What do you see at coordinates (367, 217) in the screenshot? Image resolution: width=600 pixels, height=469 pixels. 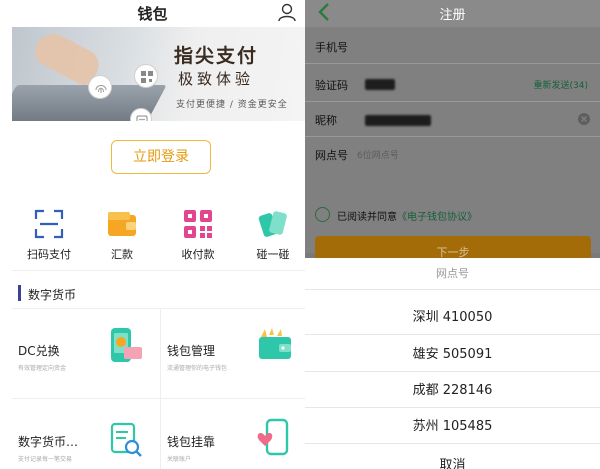 I see `agreement-label: 已阅读并同意` at bounding box center [367, 217].